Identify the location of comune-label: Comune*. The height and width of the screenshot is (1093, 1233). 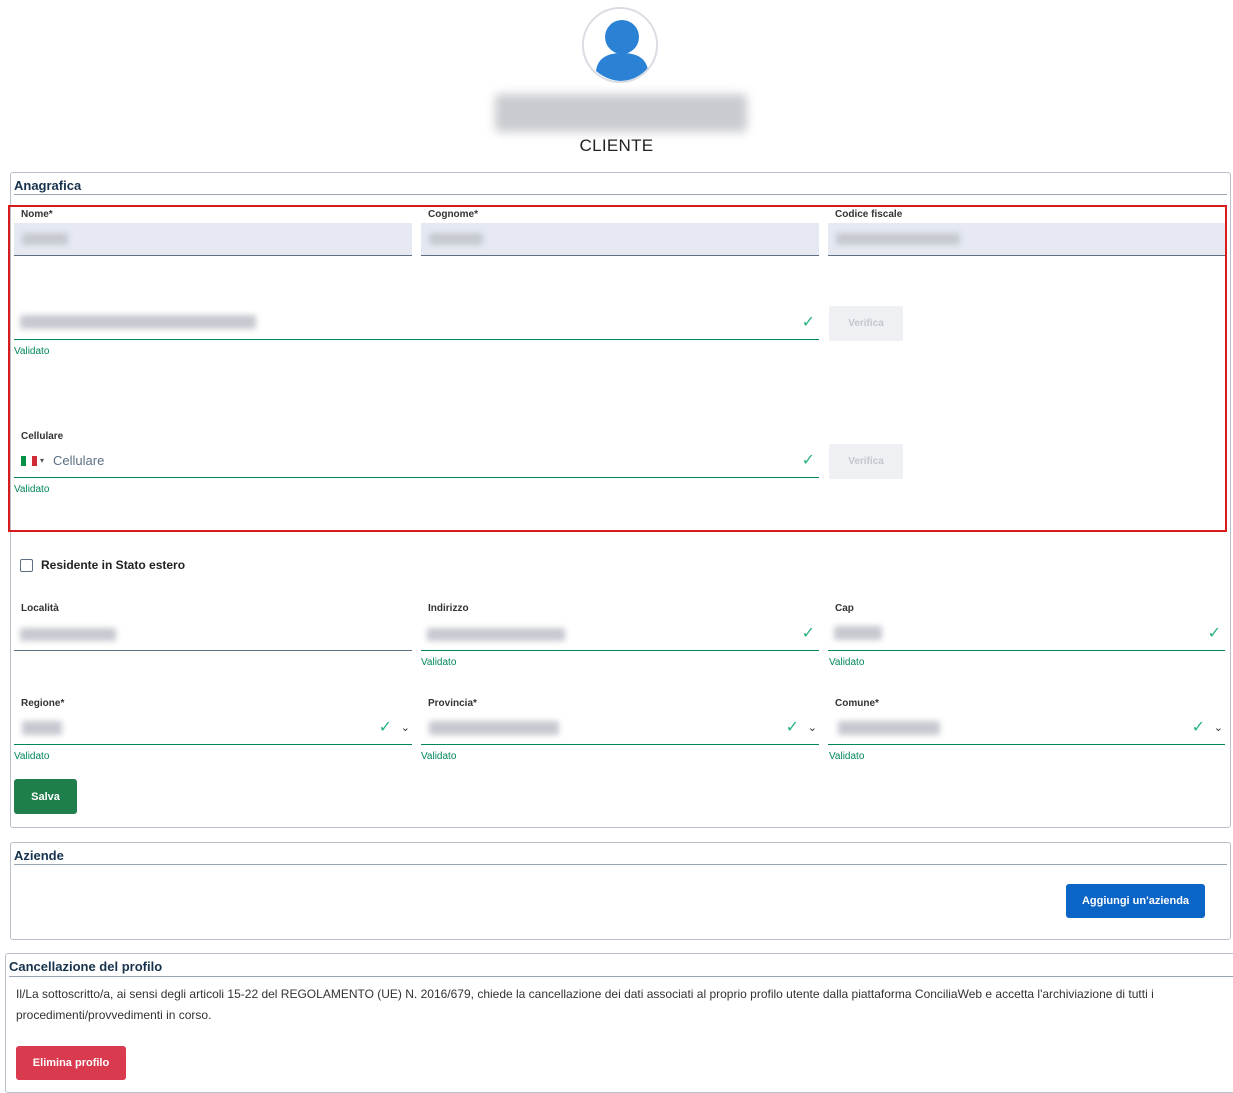
(857, 703).